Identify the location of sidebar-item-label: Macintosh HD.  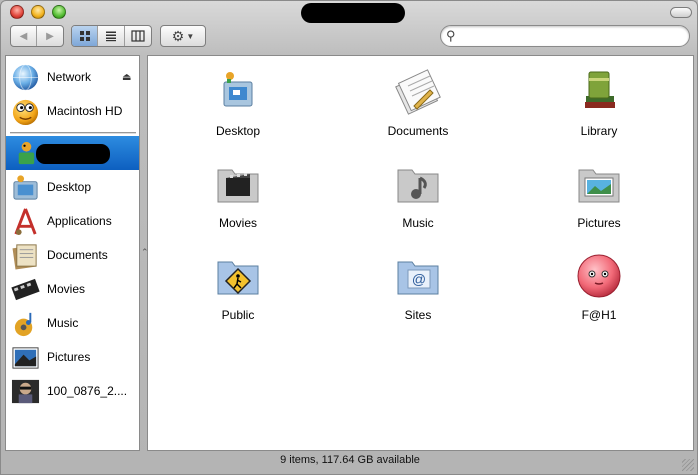
(85, 111).